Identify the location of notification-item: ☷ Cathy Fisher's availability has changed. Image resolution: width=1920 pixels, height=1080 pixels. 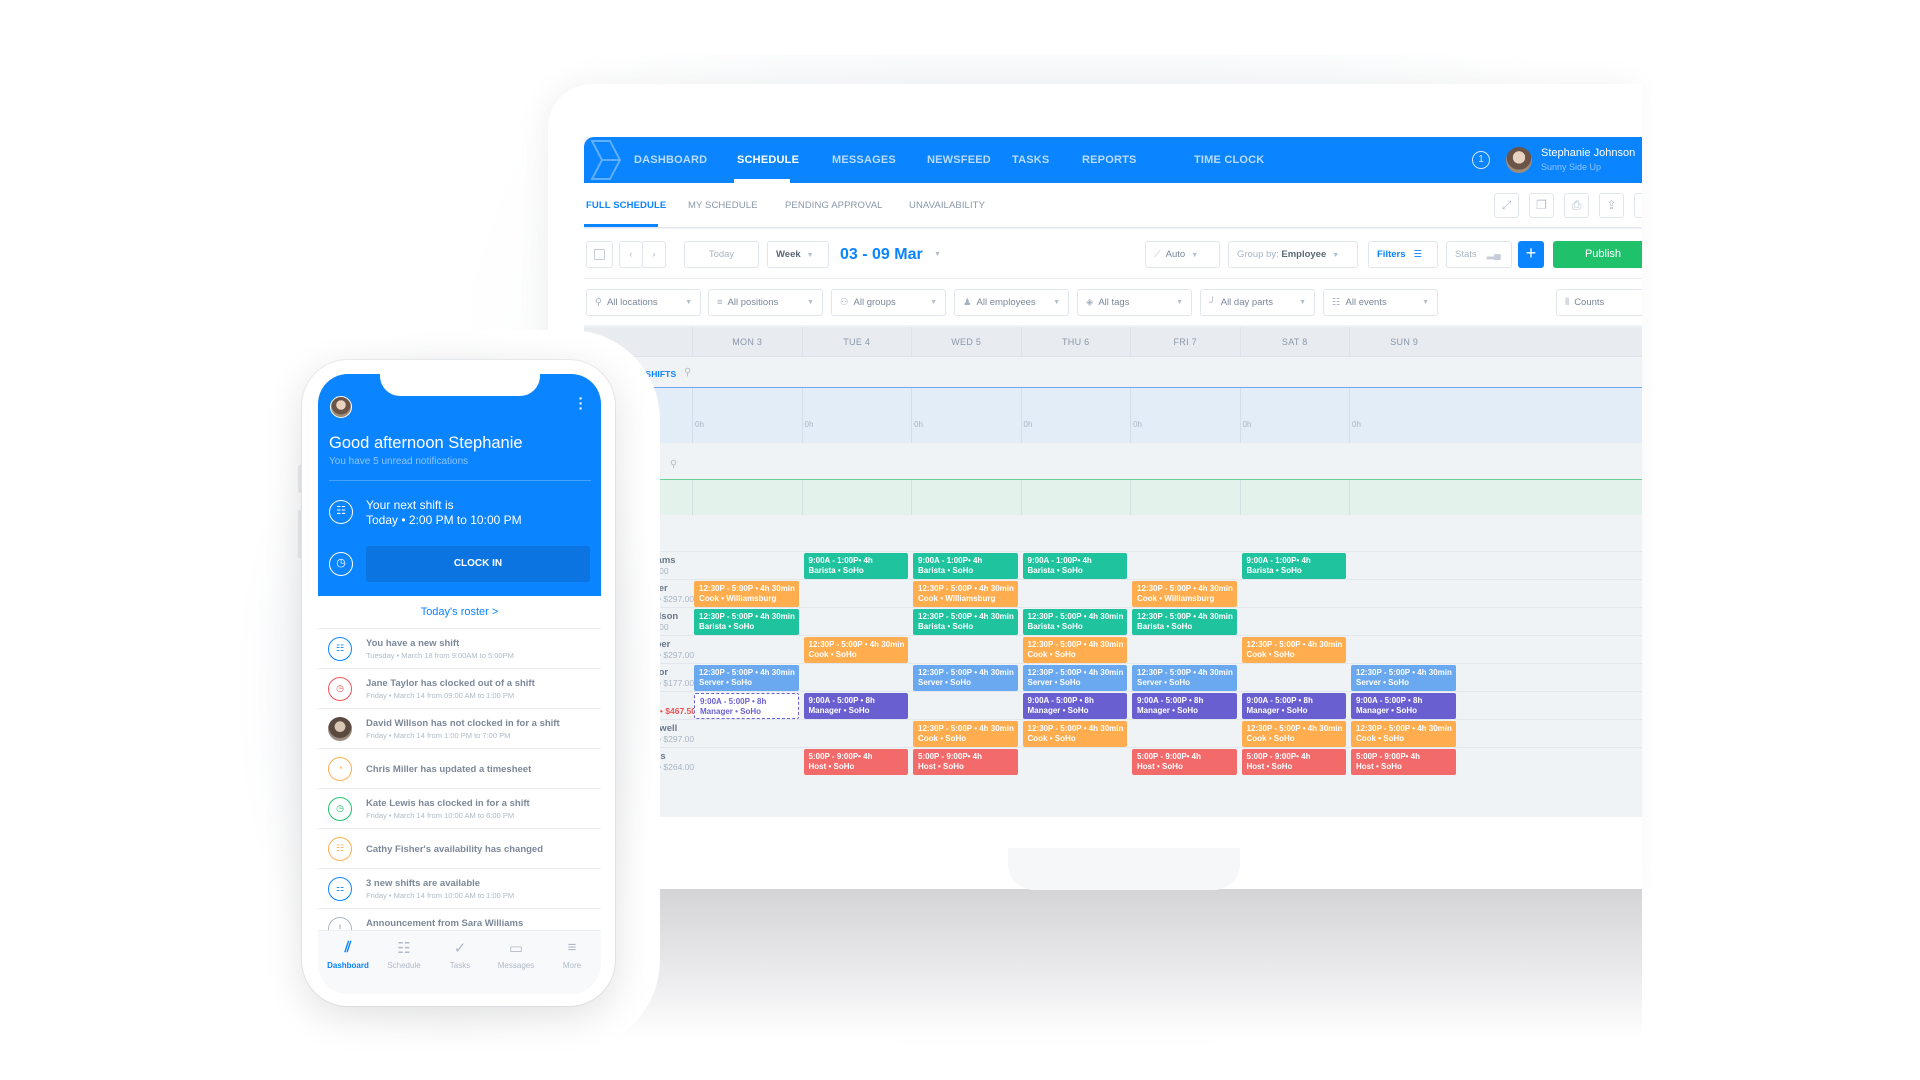
(459, 848).